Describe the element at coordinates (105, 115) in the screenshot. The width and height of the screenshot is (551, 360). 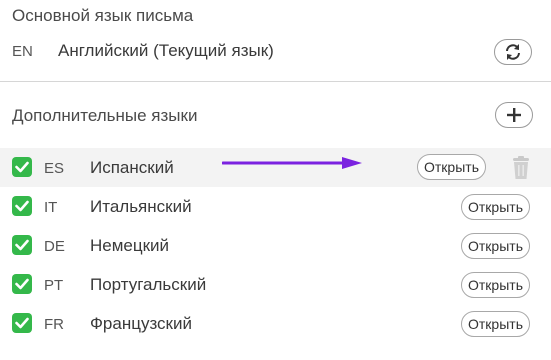
I see `additional-languages-title: Дополнительные языки` at that location.